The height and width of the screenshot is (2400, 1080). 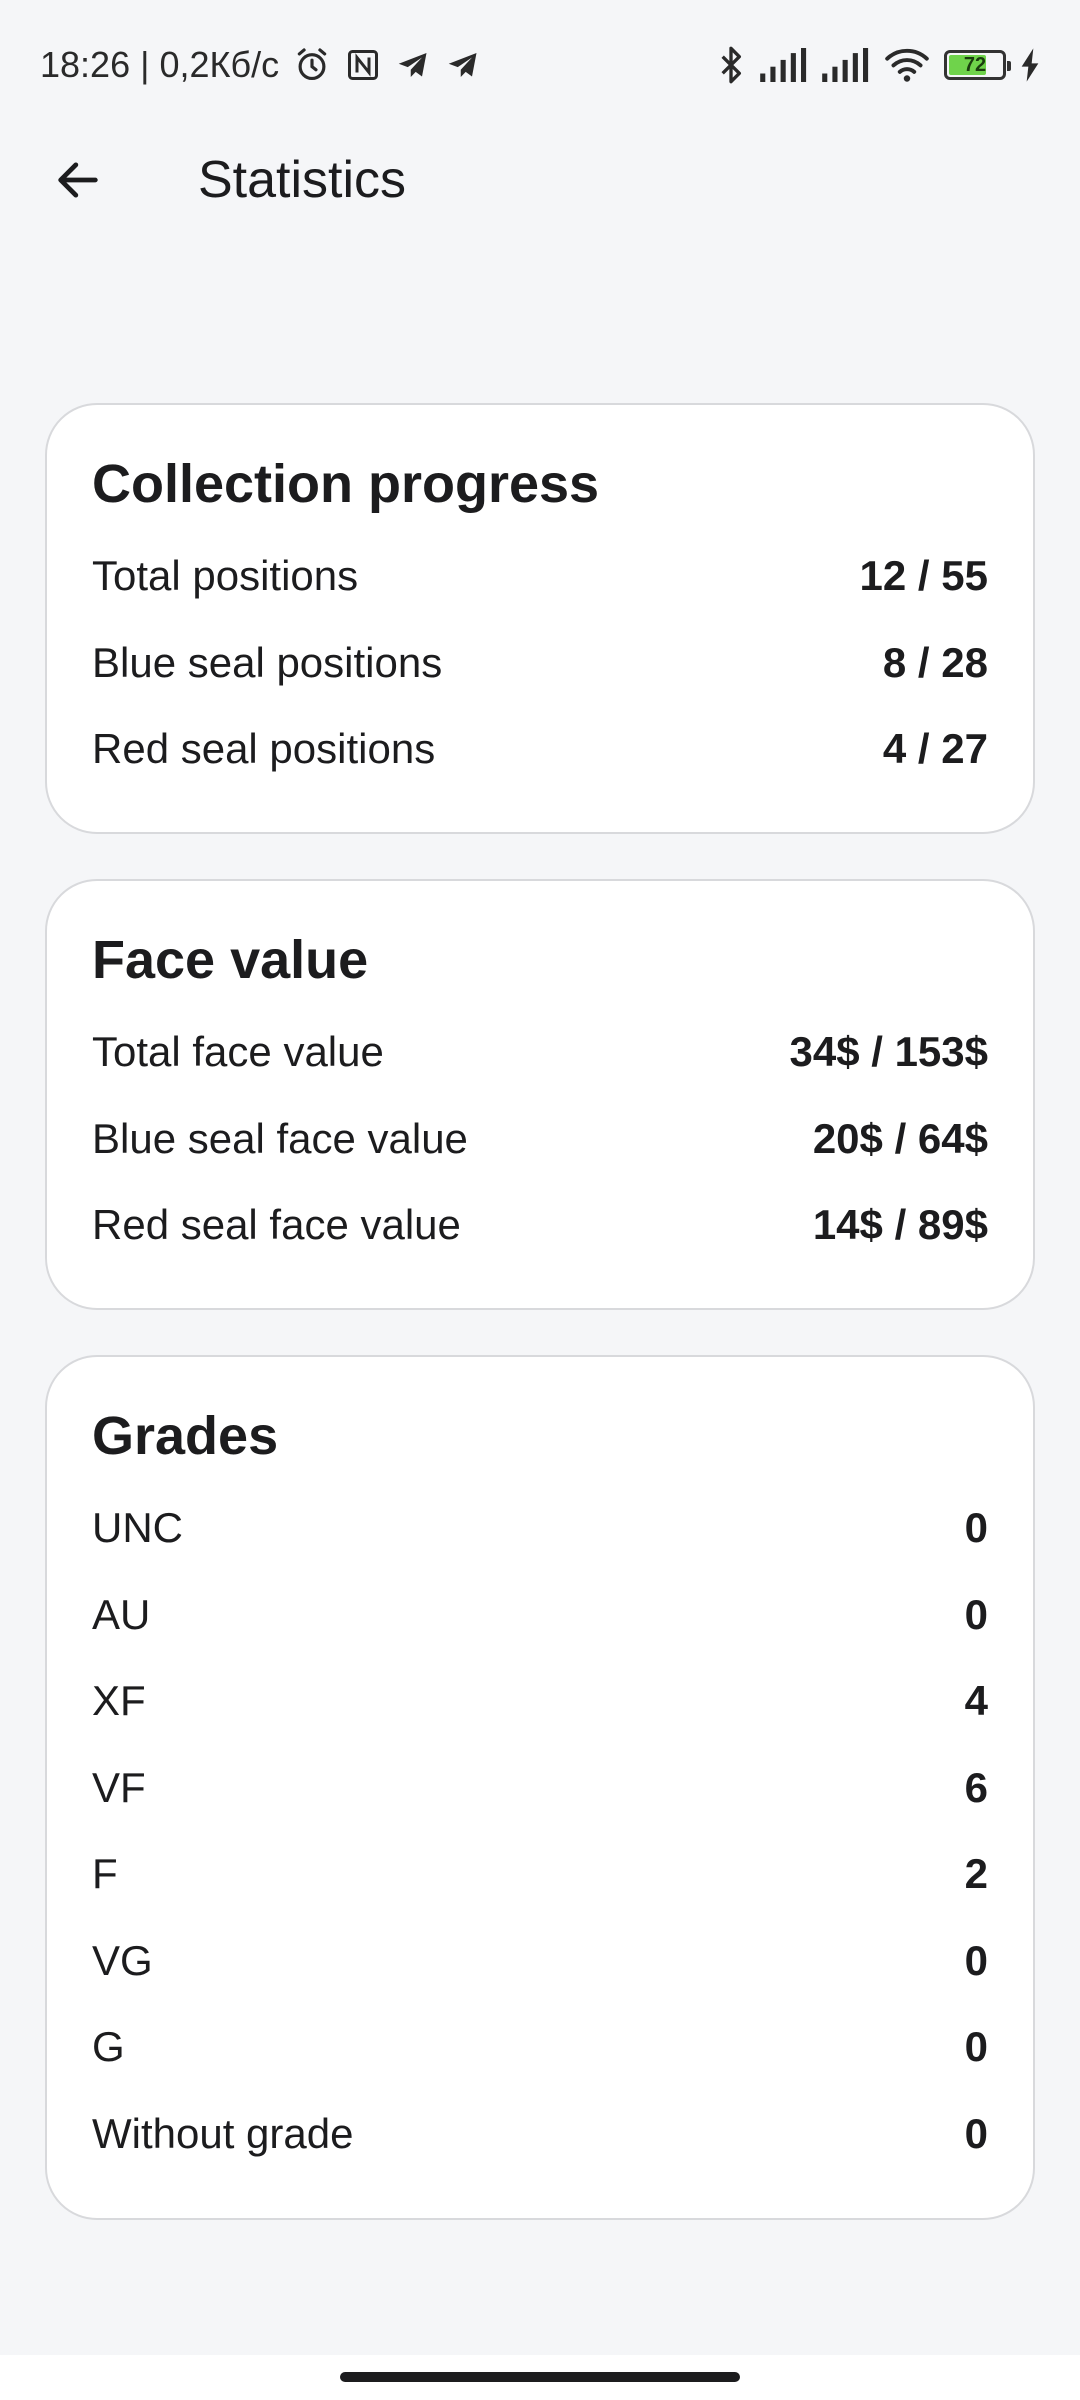 I want to click on stat-value: 12 / 55, so click(x=923, y=576).